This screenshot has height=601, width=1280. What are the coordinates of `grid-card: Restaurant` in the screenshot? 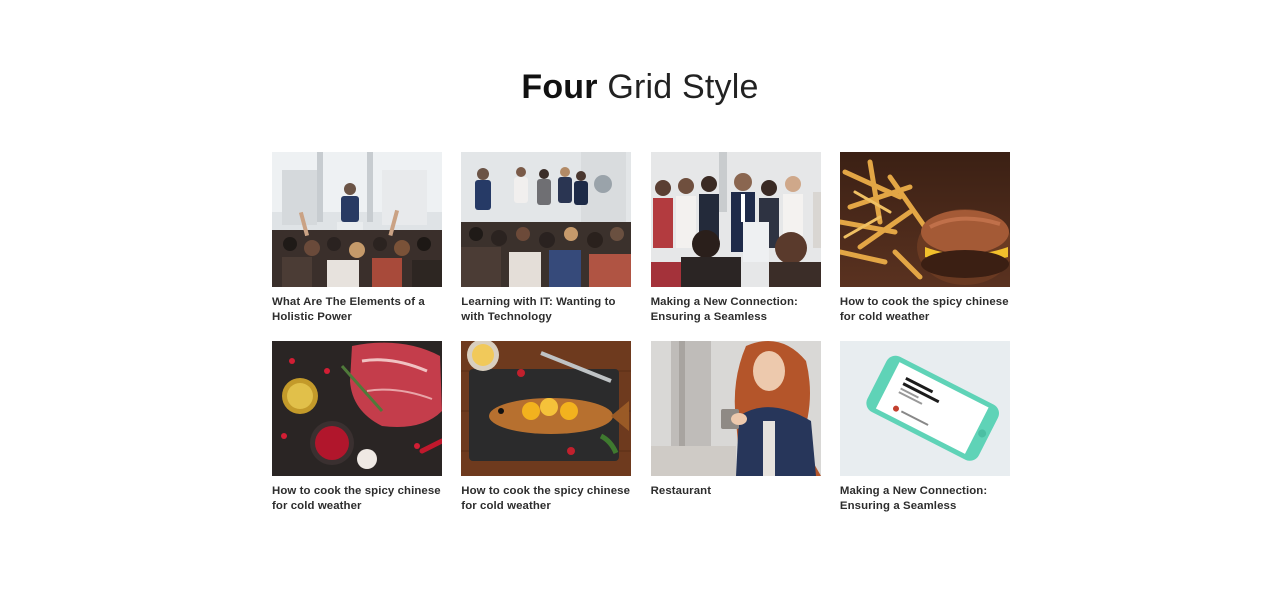 It's located at (735, 428).